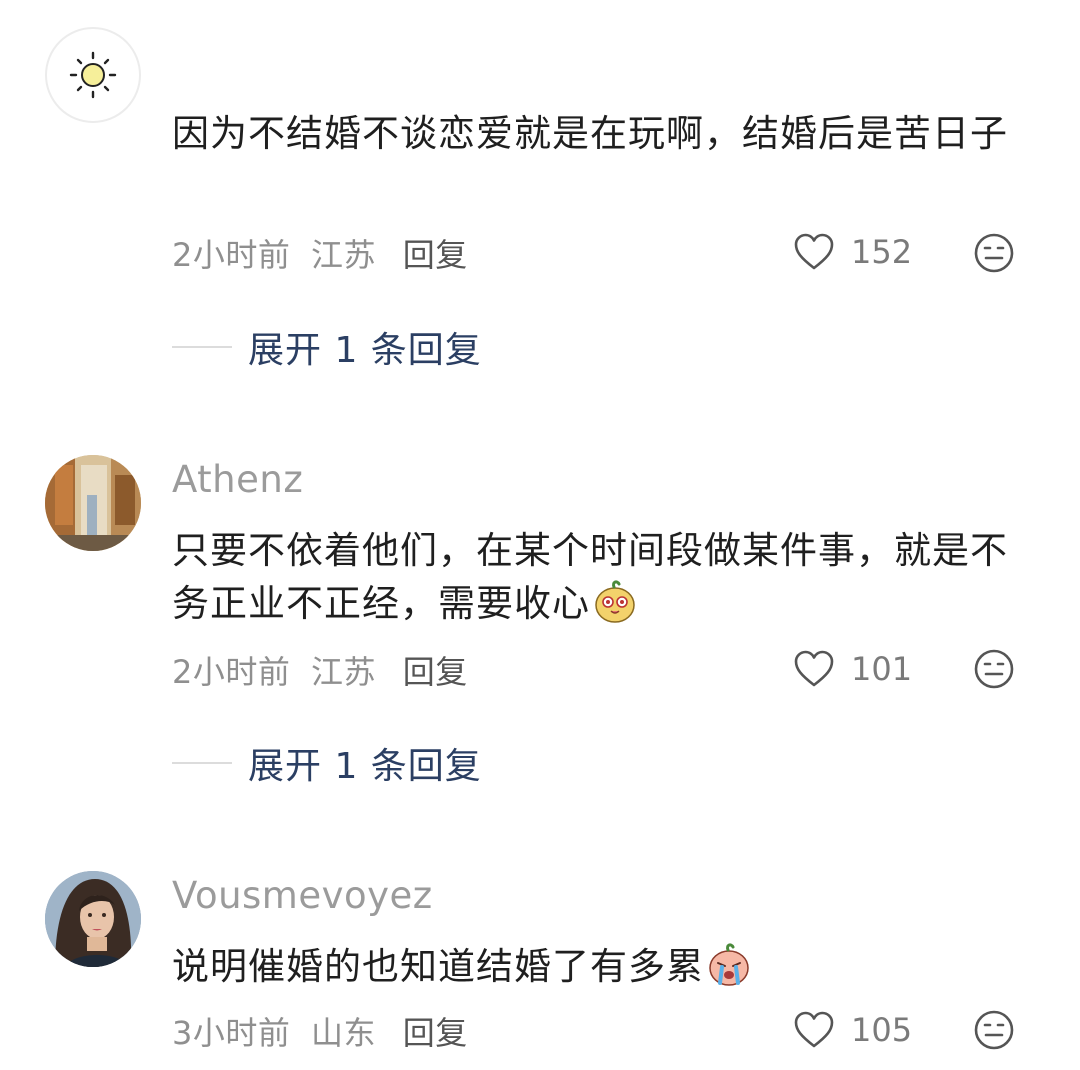 This screenshot has width=1080, height=1070. Describe the element at coordinates (237, 479) in the screenshot. I see `username: Athenz` at that location.